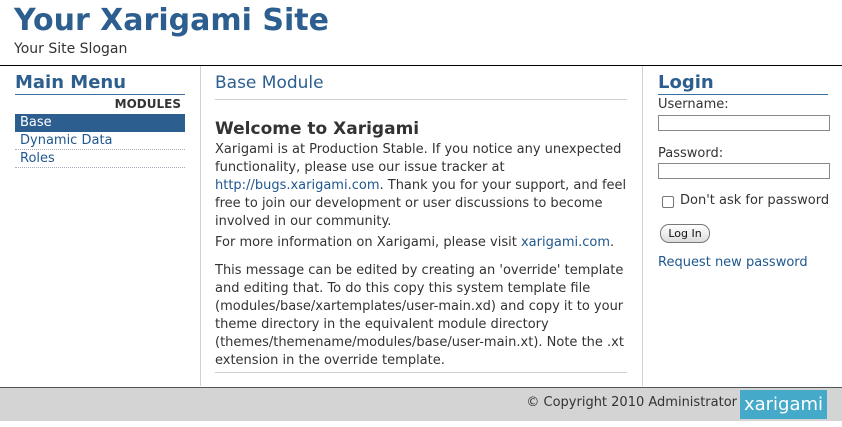 The image size is (842, 427). I want to click on modules-section-label: MODULES, so click(147, 104).